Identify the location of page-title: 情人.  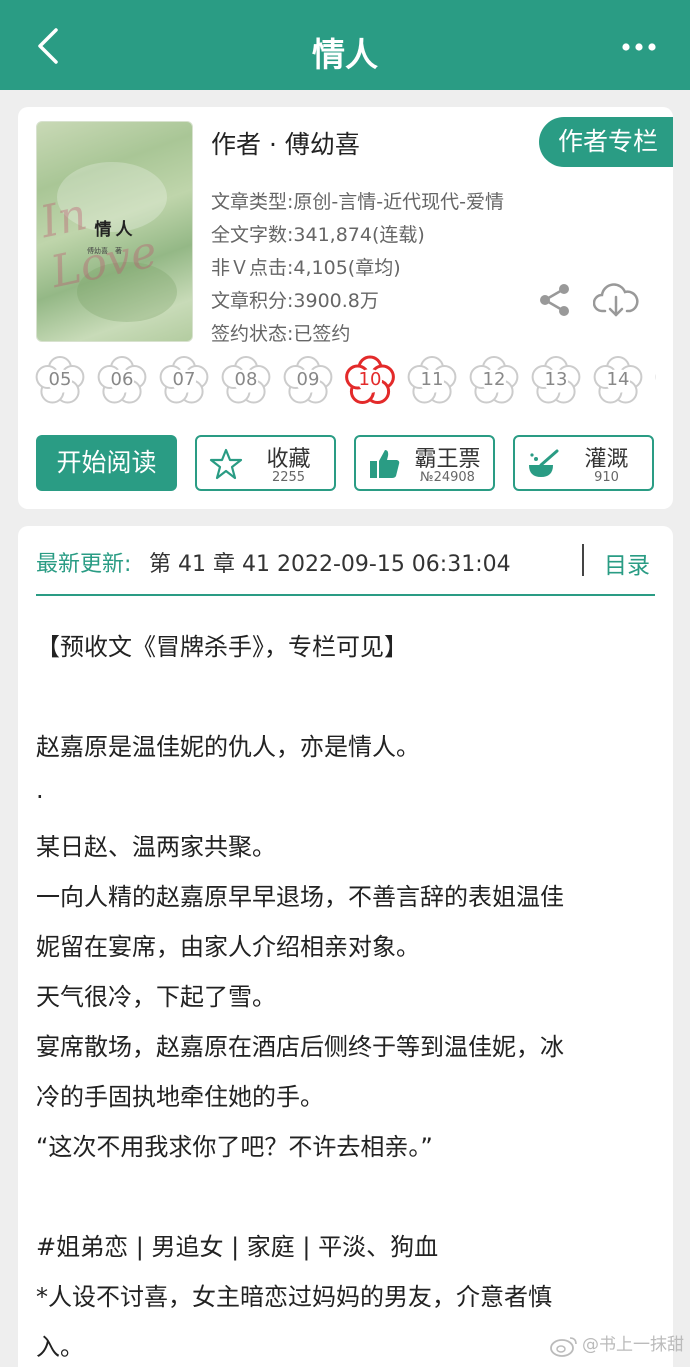
(345, 54).